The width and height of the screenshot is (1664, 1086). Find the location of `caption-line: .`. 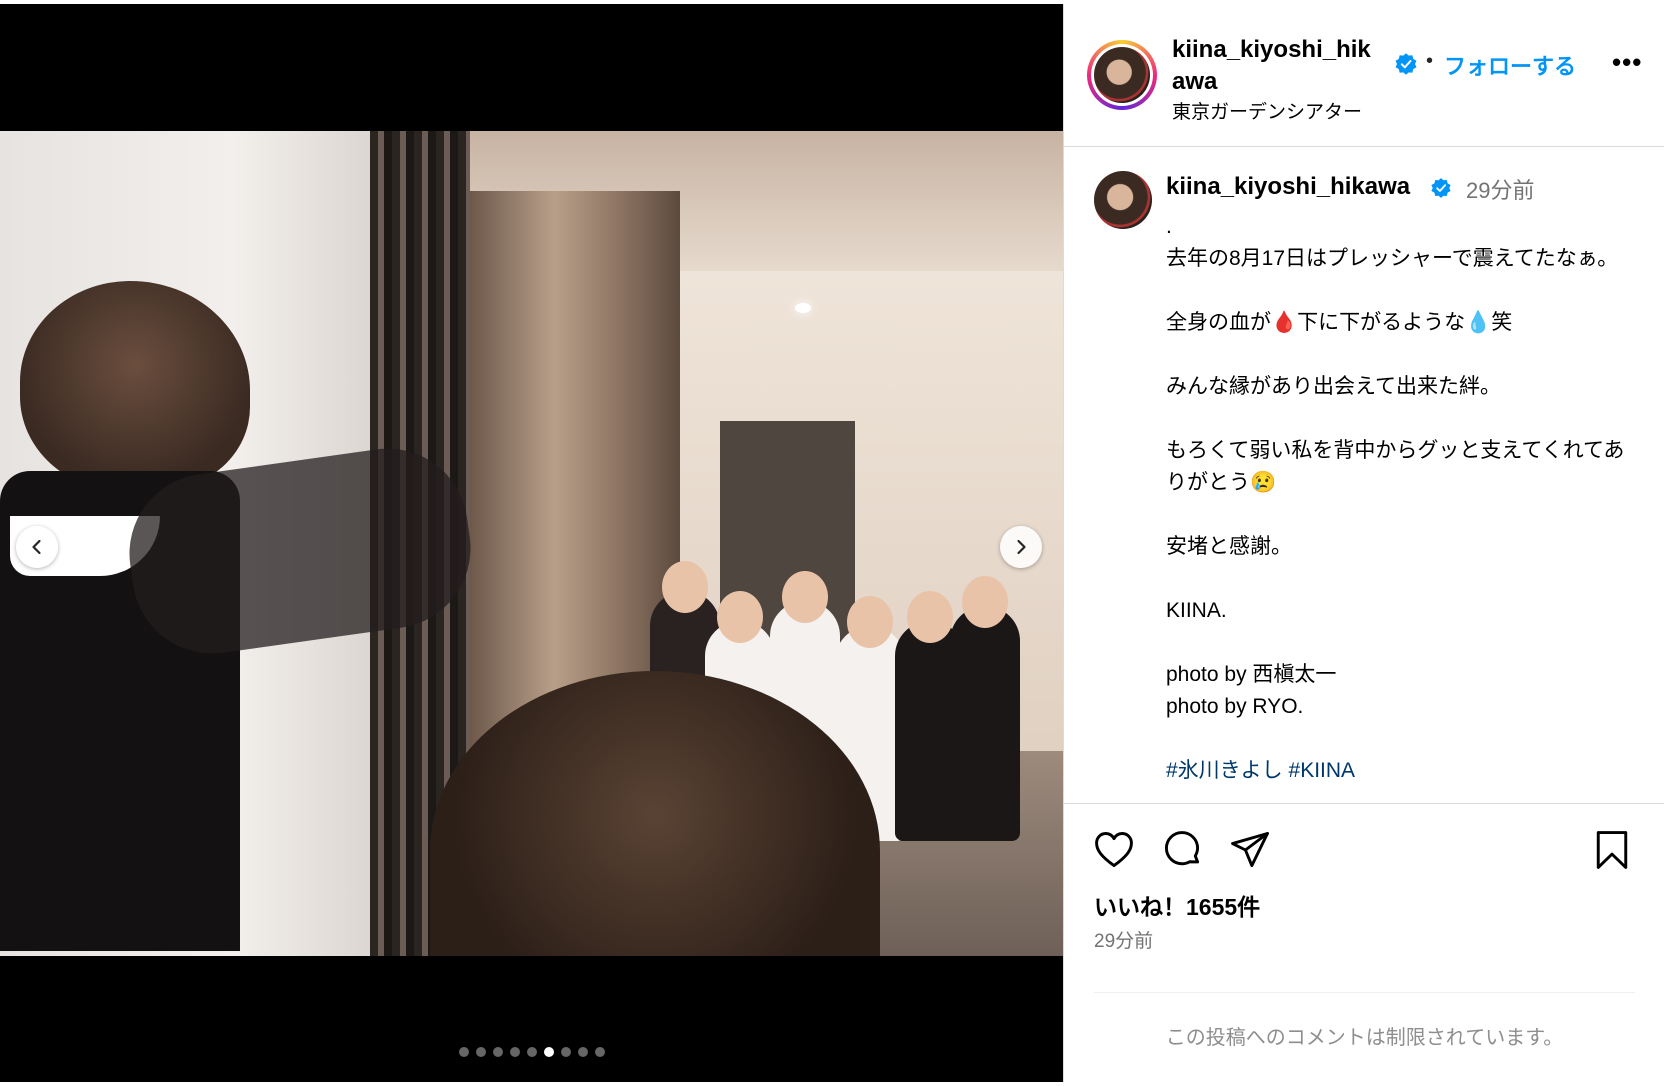

caption-line: . is located at coordinates (1169, 226).